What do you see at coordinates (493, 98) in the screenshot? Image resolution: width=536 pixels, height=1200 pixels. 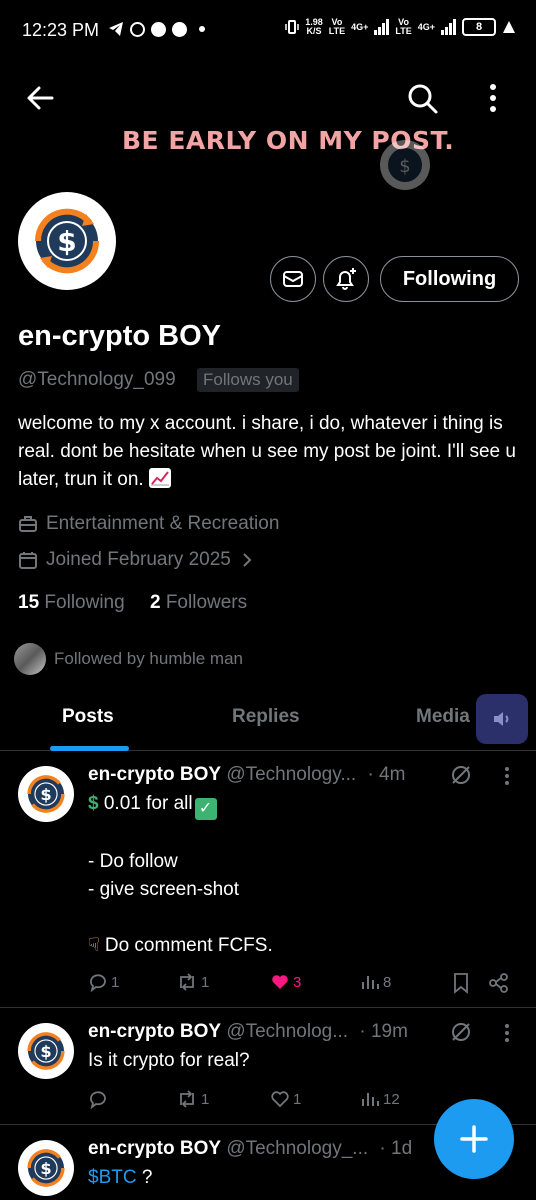 I see `more-options-icon` at bounding box center [493, 98].